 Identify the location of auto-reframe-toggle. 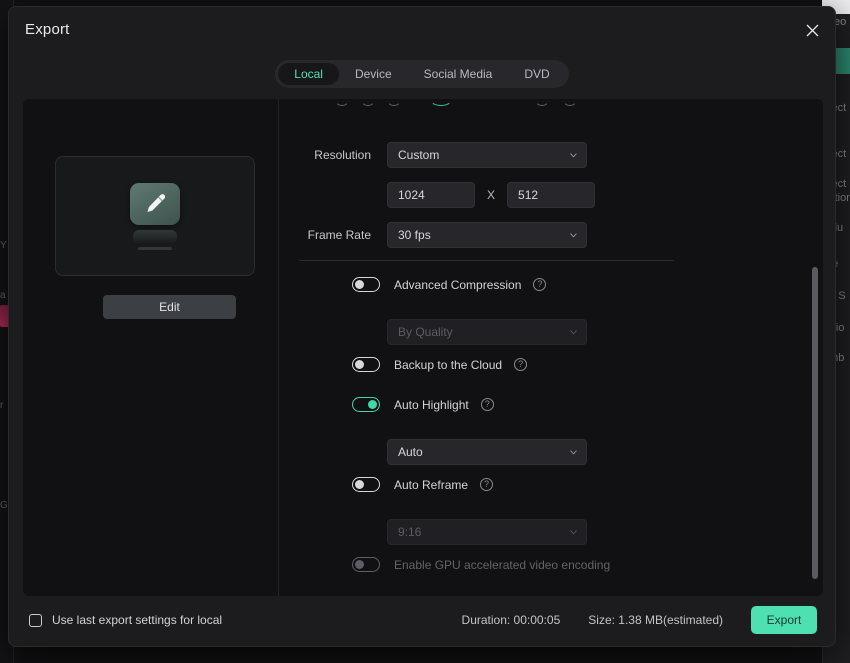
(366, 484).